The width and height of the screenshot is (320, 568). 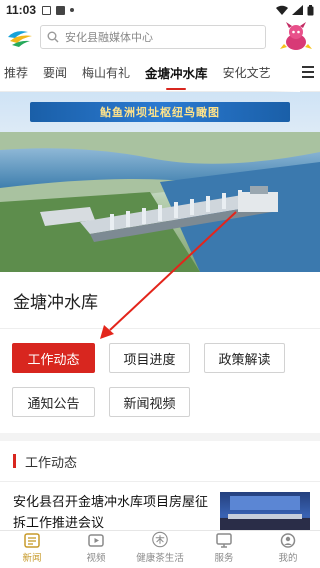 What do you see at coordinates (51, 463) in the screenshot?
I see `section-title: 工作动态` at bounding box center [51, 463].